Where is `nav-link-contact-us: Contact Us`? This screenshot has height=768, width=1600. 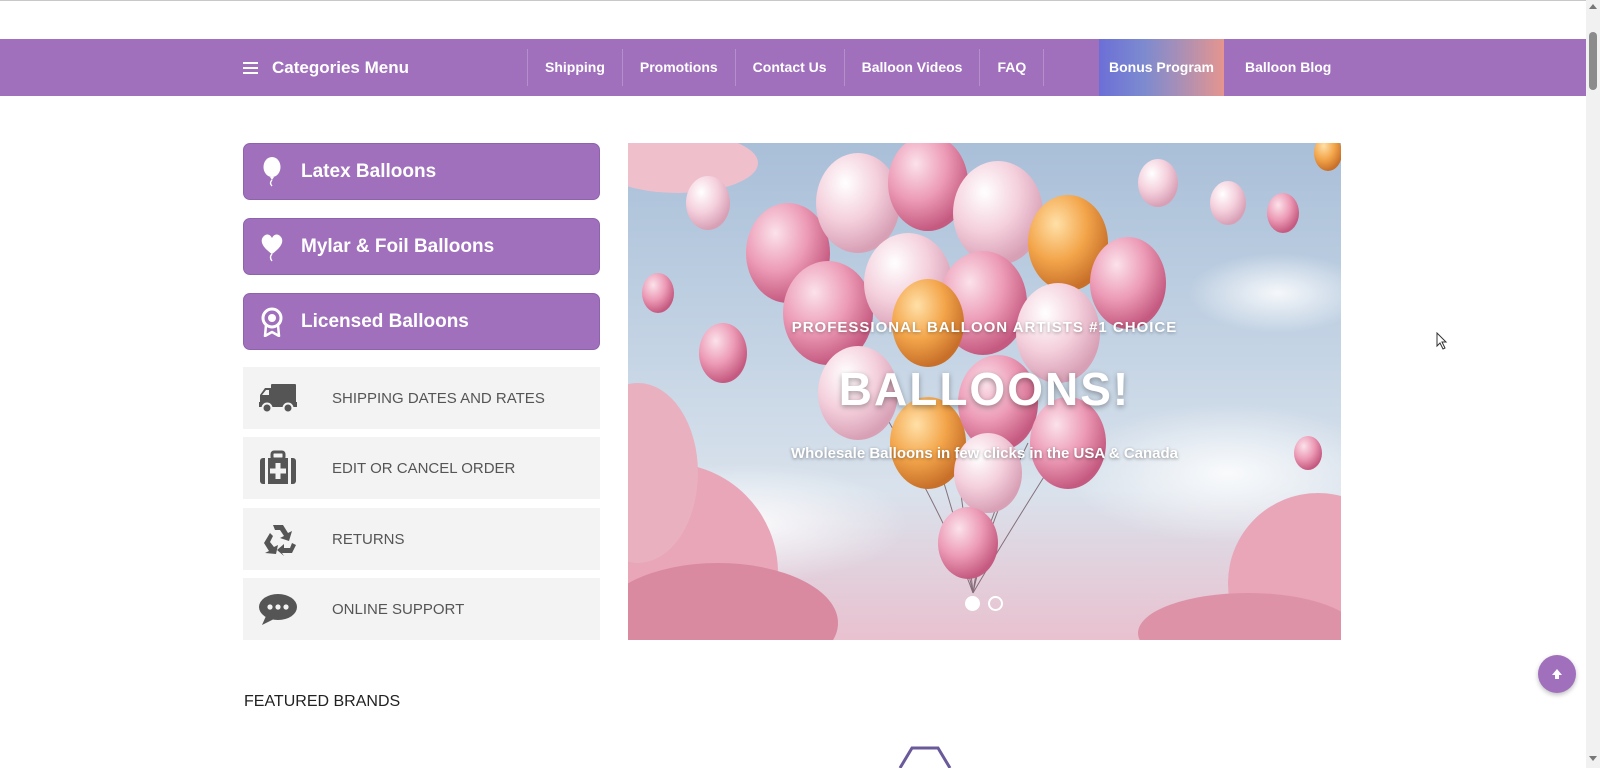
nav-link-contact-us: Contact Us is located at coordinates (789, 67).